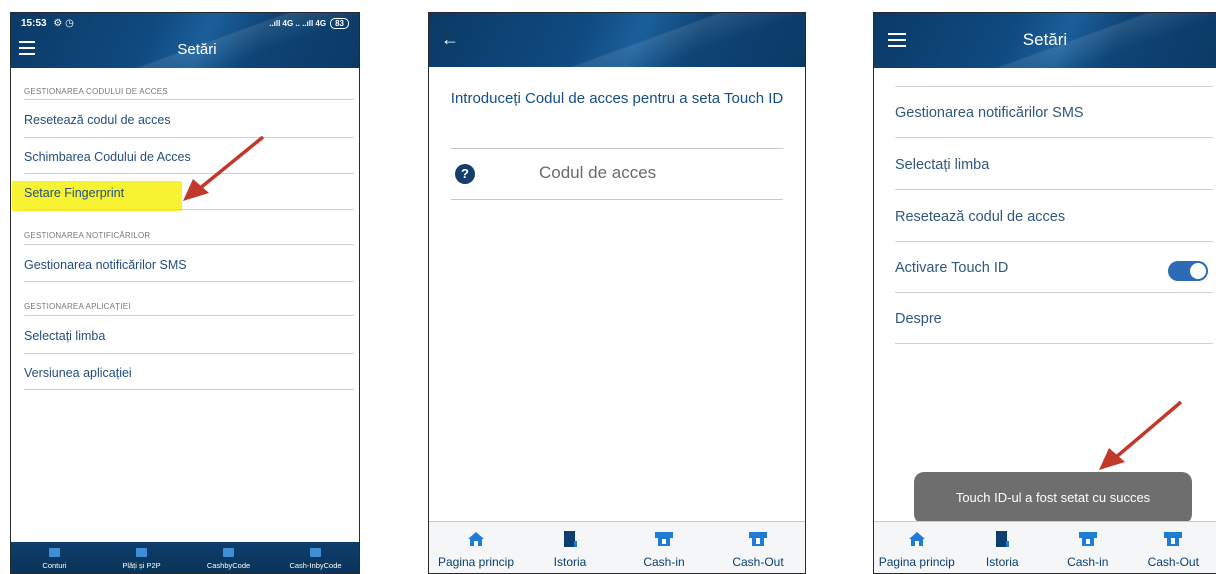  I want to click on app-header: ←, so click(617, 40).